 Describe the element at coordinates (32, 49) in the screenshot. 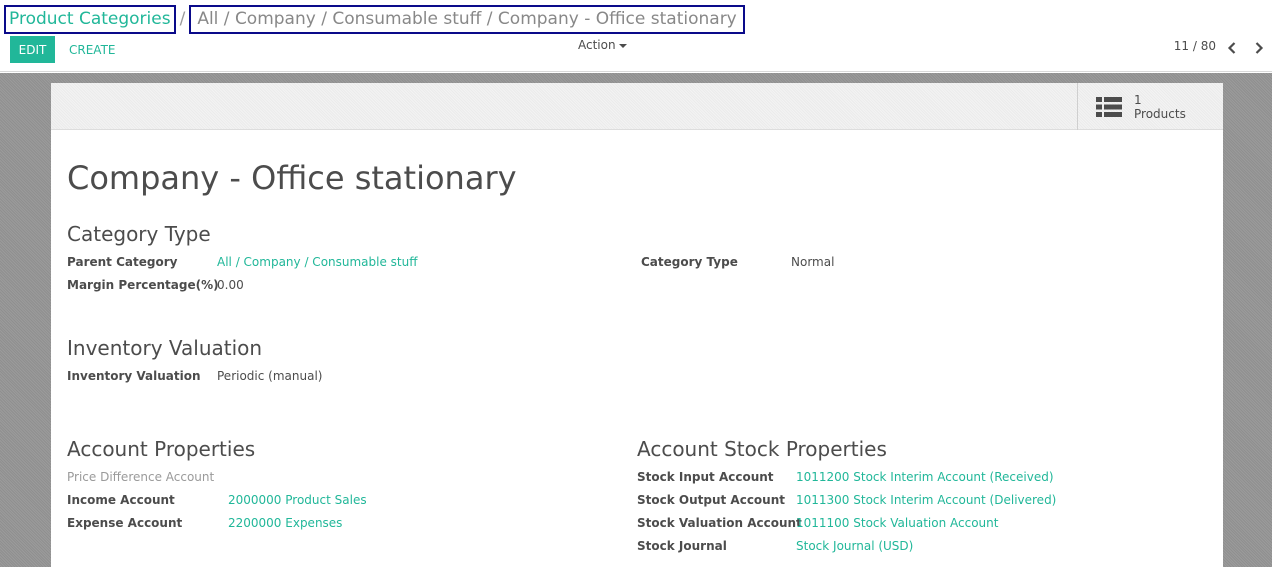

I see `edit-button: EDIT` at that location.